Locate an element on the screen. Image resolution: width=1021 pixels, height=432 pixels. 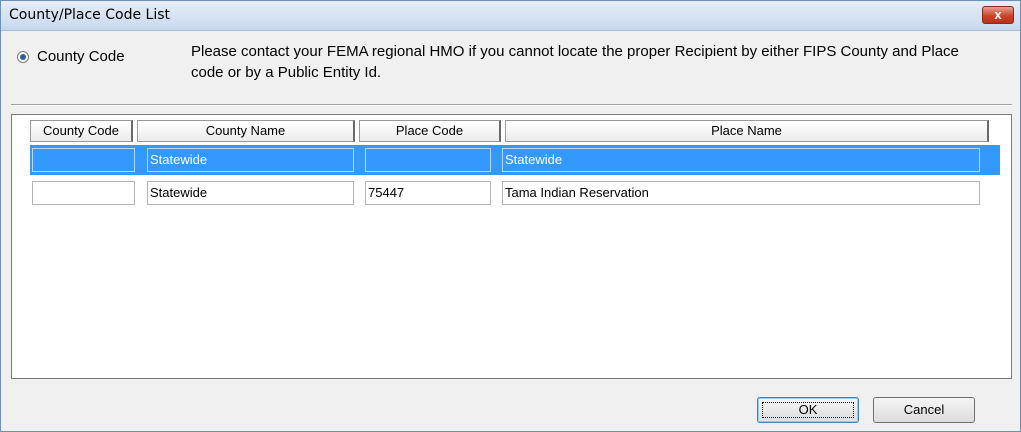
title-bar: County/Place Code List x is located at coordinates (510, 16).